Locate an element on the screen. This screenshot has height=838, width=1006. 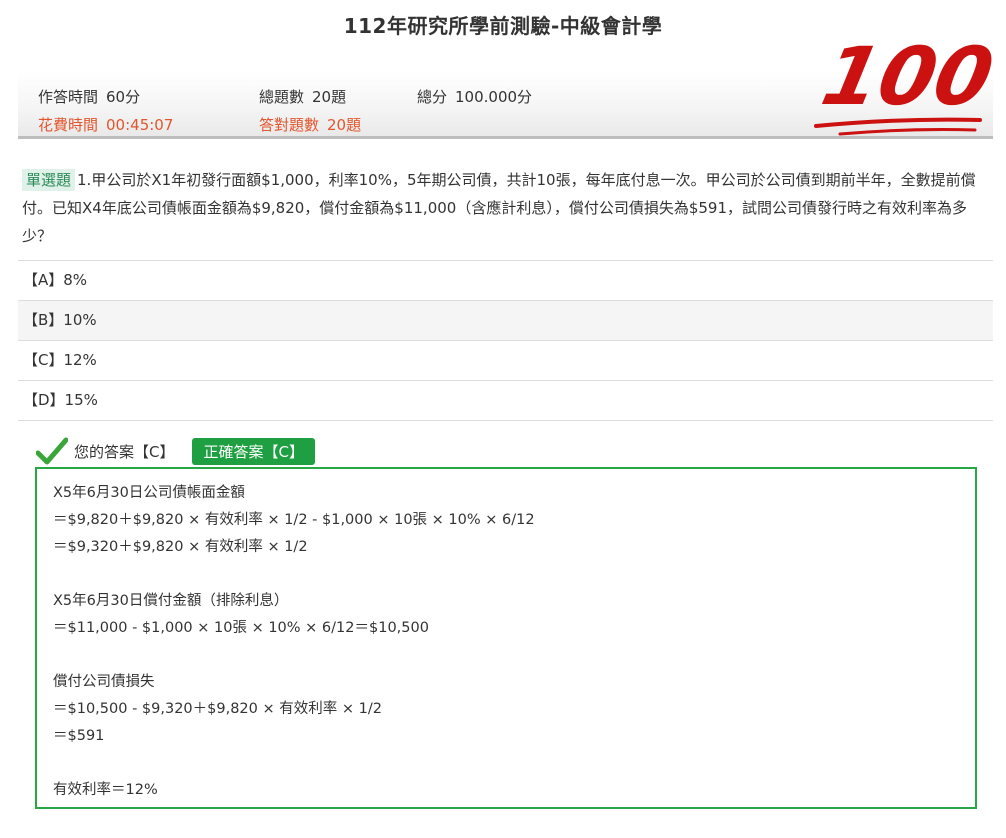
total-score: 總分 100.000分 is located at coordinates (474, 96).